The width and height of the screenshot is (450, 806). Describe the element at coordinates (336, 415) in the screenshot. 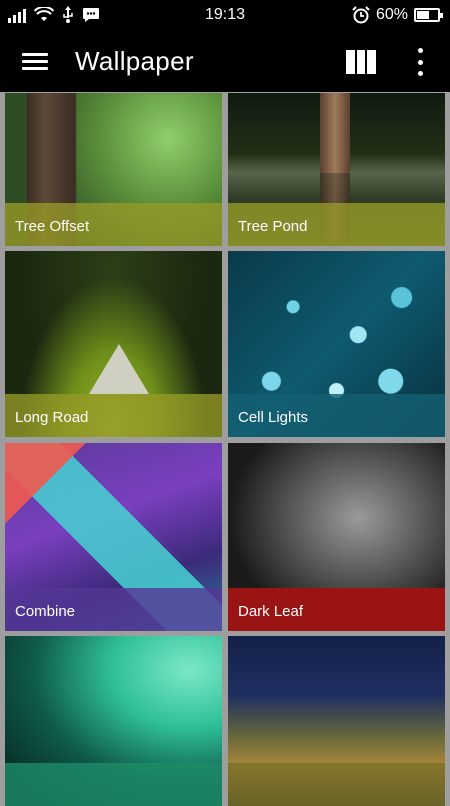

I see `wallpaper-label: Cell Lights` at that location.